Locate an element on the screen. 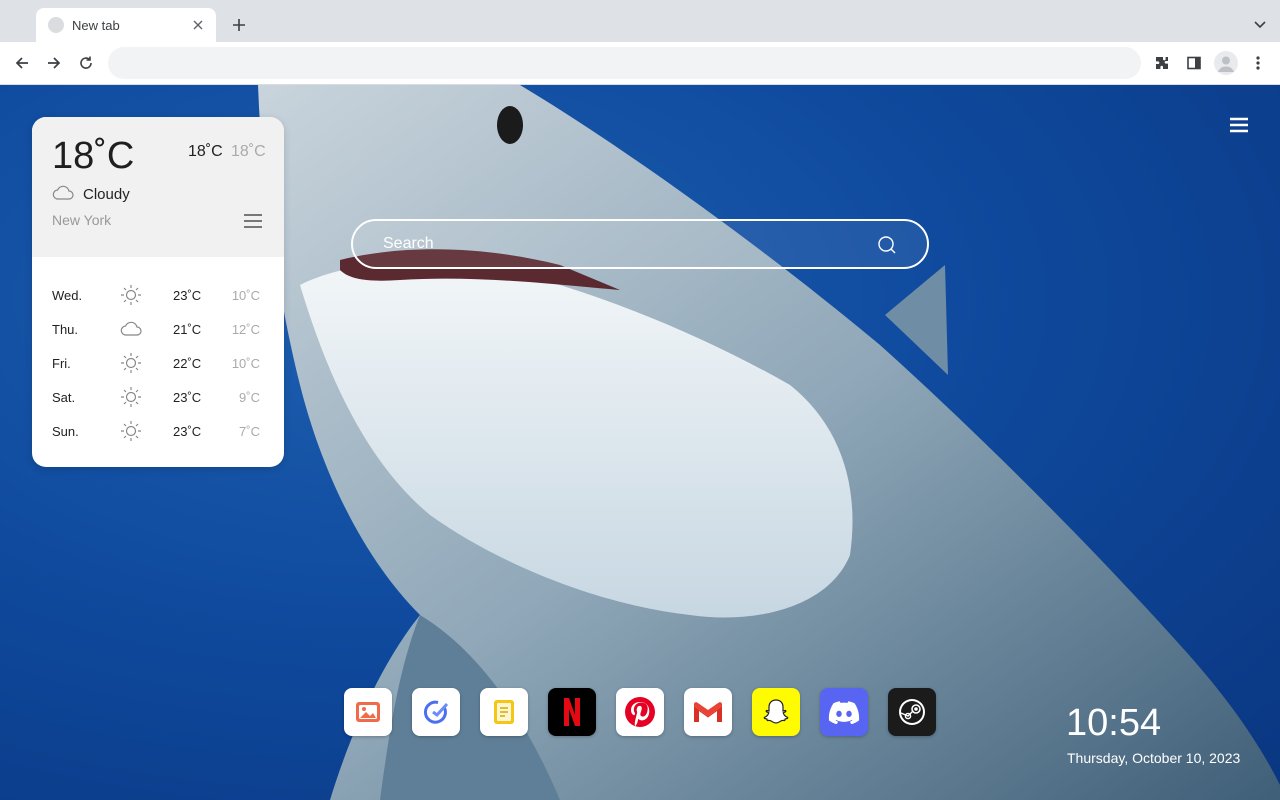 This screenshot has height=800, width=1280. snapchat-icon is located at coordinates (776, 712).